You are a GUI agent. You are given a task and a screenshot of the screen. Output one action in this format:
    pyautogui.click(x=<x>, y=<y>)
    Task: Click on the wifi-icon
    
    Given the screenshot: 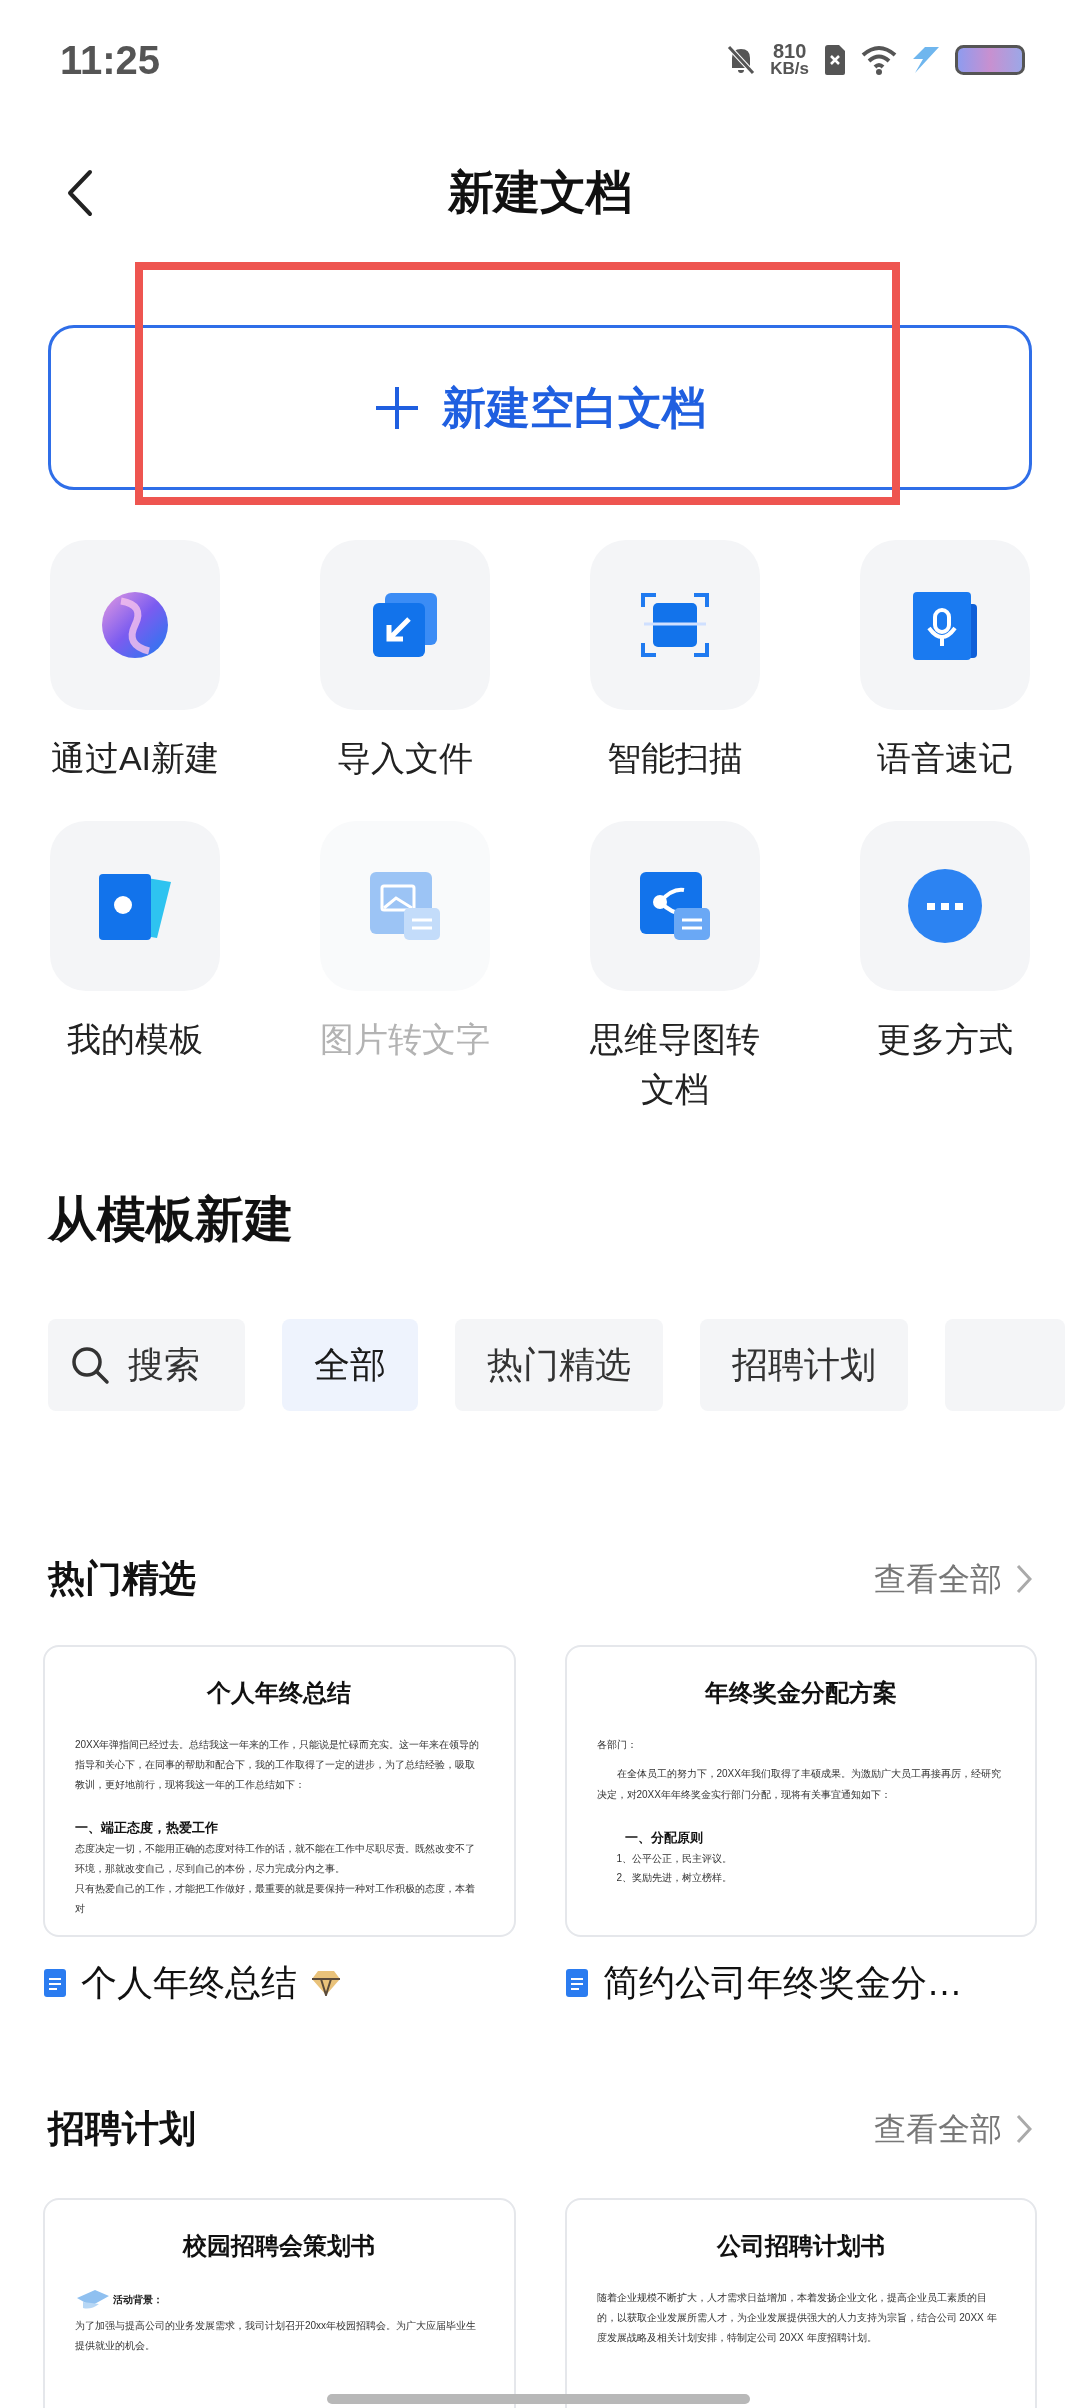 What is the action you would take?
    pyautogui.click(x=879, y=60)
    